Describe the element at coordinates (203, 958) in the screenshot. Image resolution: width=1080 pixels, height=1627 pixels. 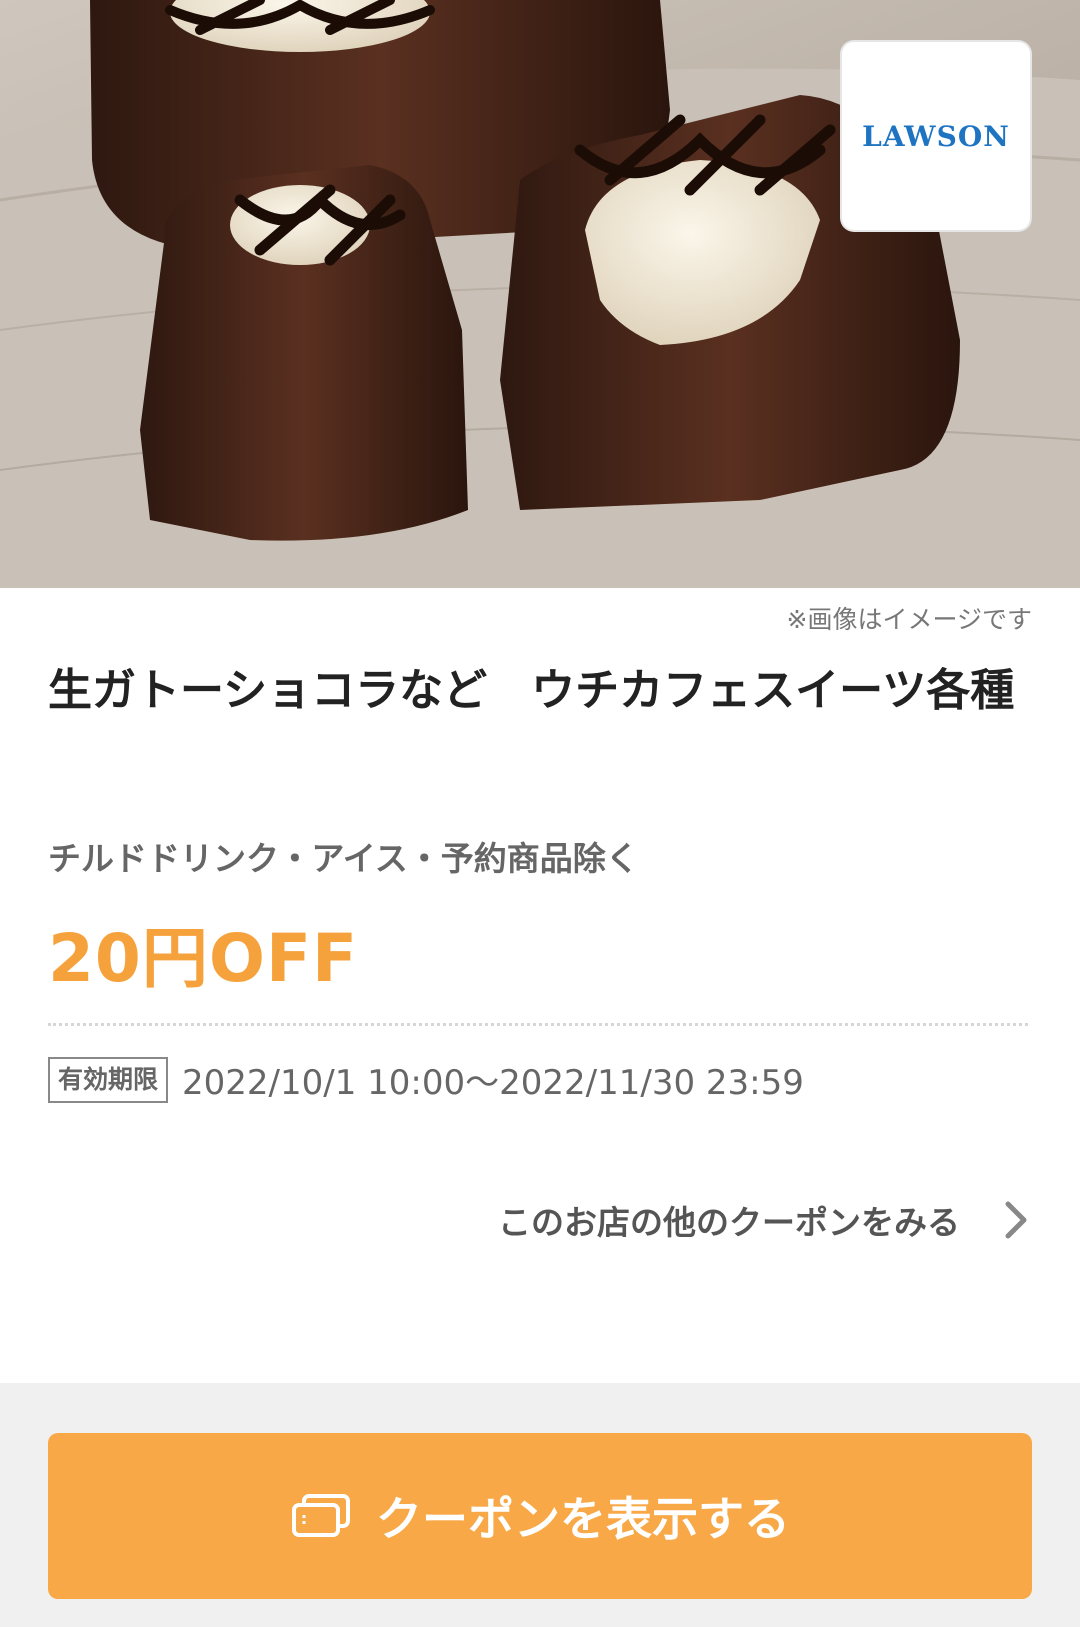
I see `discount-amount: 20円OFF` at that location.